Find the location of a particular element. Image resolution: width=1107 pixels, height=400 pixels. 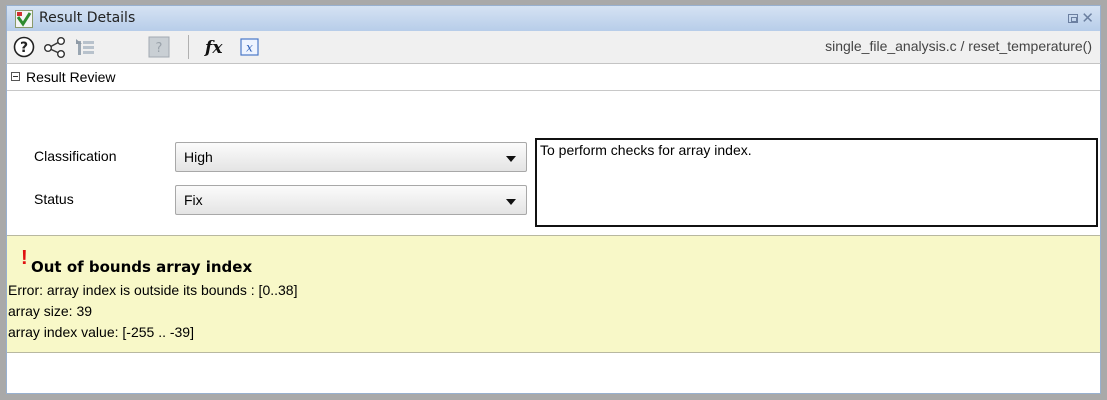

result-review-header: Result Review is located at coordinates (553, 77).